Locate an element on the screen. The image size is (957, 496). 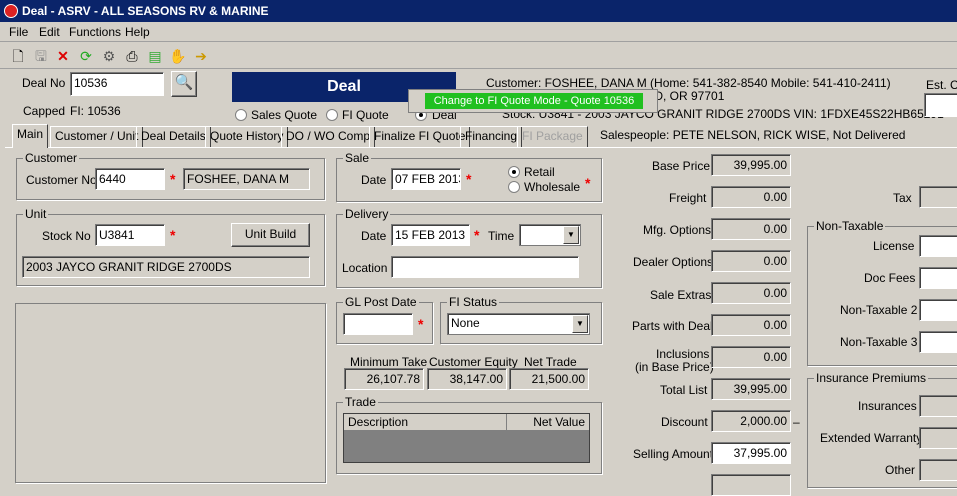
app-icon is located at coordinates (11, 11).